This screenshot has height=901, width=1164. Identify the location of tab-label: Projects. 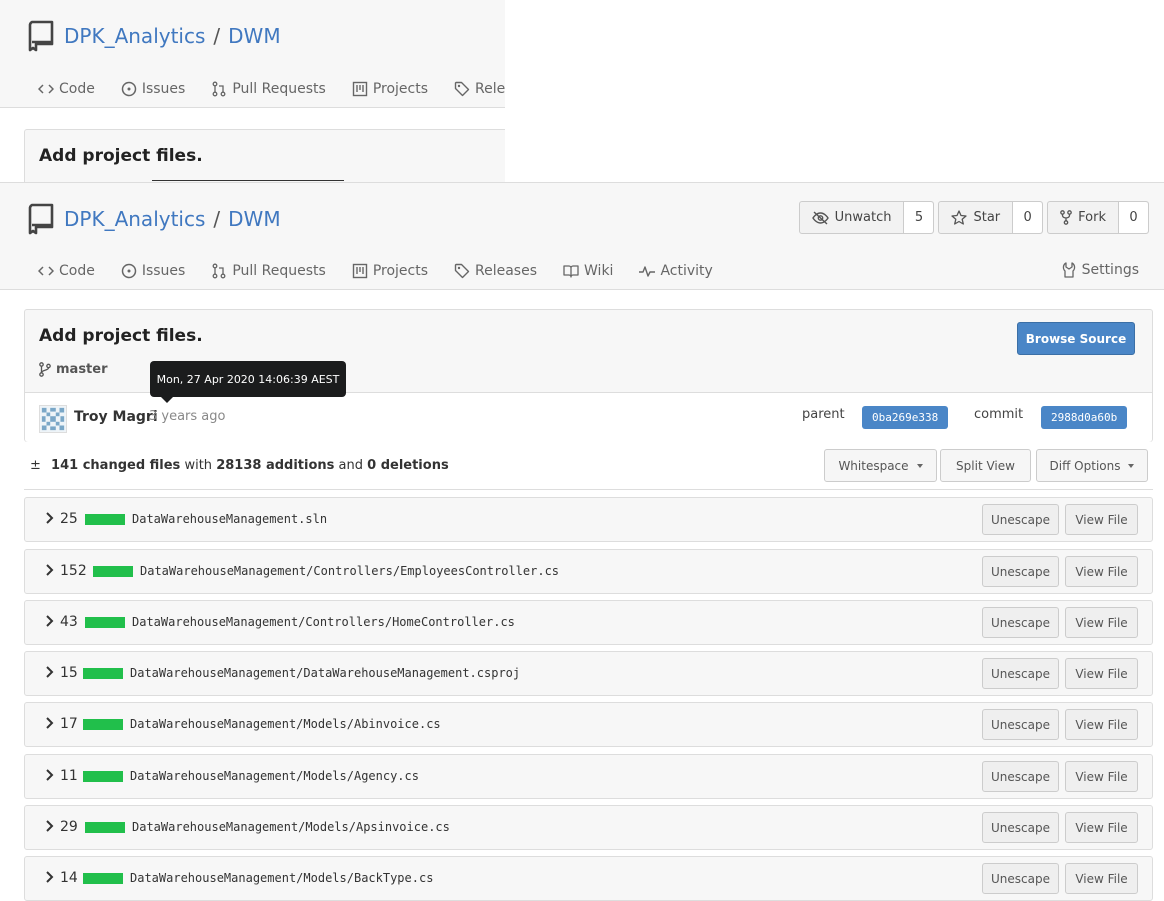
(400, 271).